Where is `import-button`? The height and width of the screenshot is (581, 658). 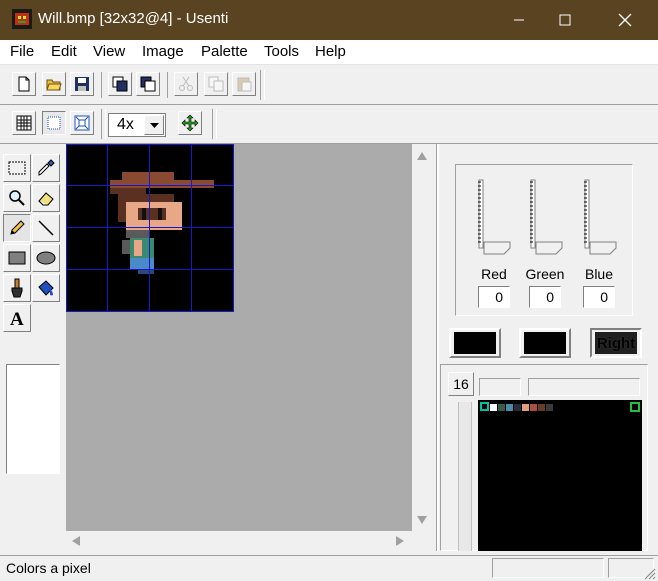 import-button is located at coordinates (120, 84).